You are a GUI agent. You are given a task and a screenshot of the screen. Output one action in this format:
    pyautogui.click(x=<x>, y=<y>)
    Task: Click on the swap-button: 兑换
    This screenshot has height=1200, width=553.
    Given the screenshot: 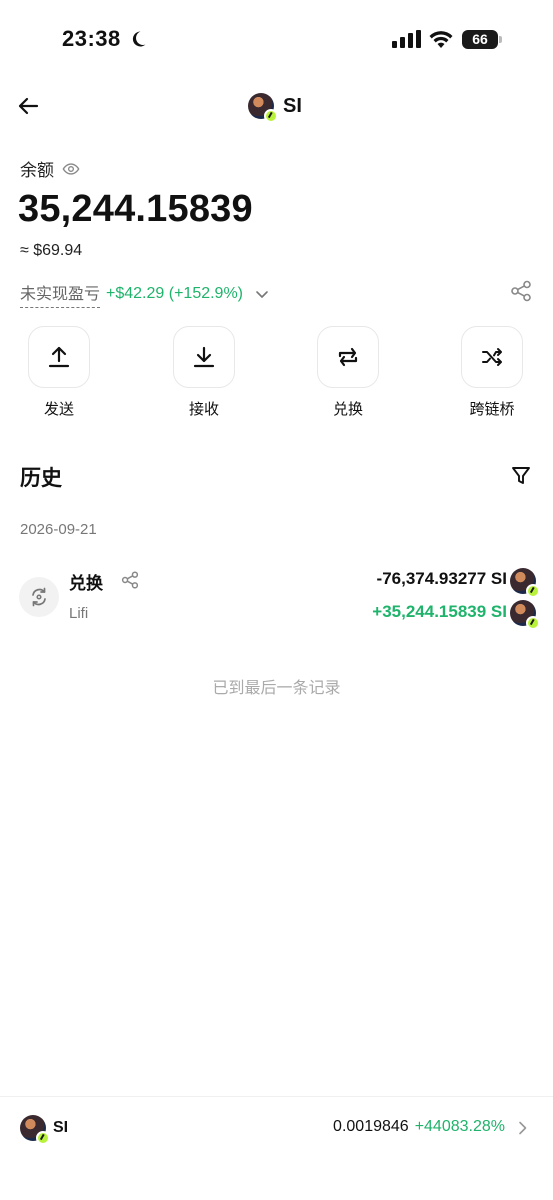 What is the action you would take?
    pyautogui.click(x=348, y=372)
    